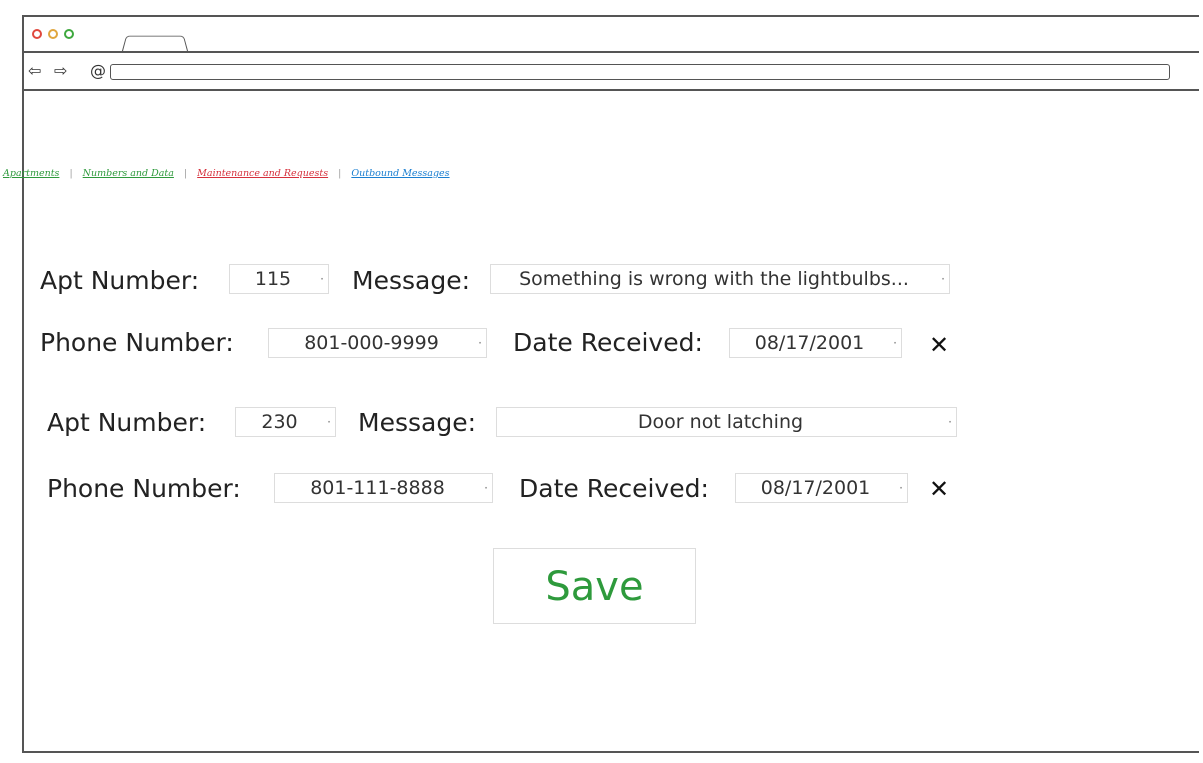  Describe the element at coordinates (377, 488) in the screenshot. I see `phone-number-value: 801-111-8888` at that location.